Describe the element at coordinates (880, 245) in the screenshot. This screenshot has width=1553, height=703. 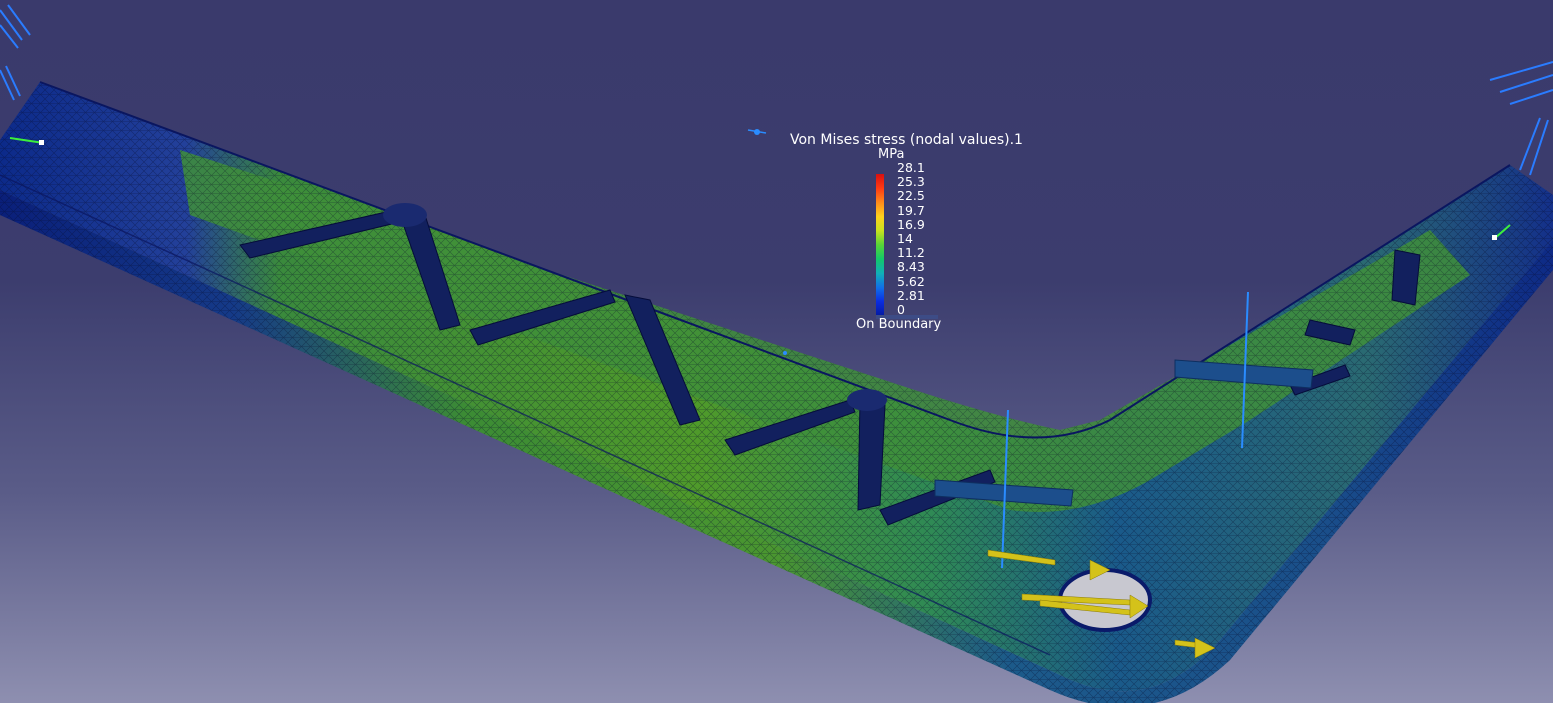
I see `legend-color-bar` at that location.